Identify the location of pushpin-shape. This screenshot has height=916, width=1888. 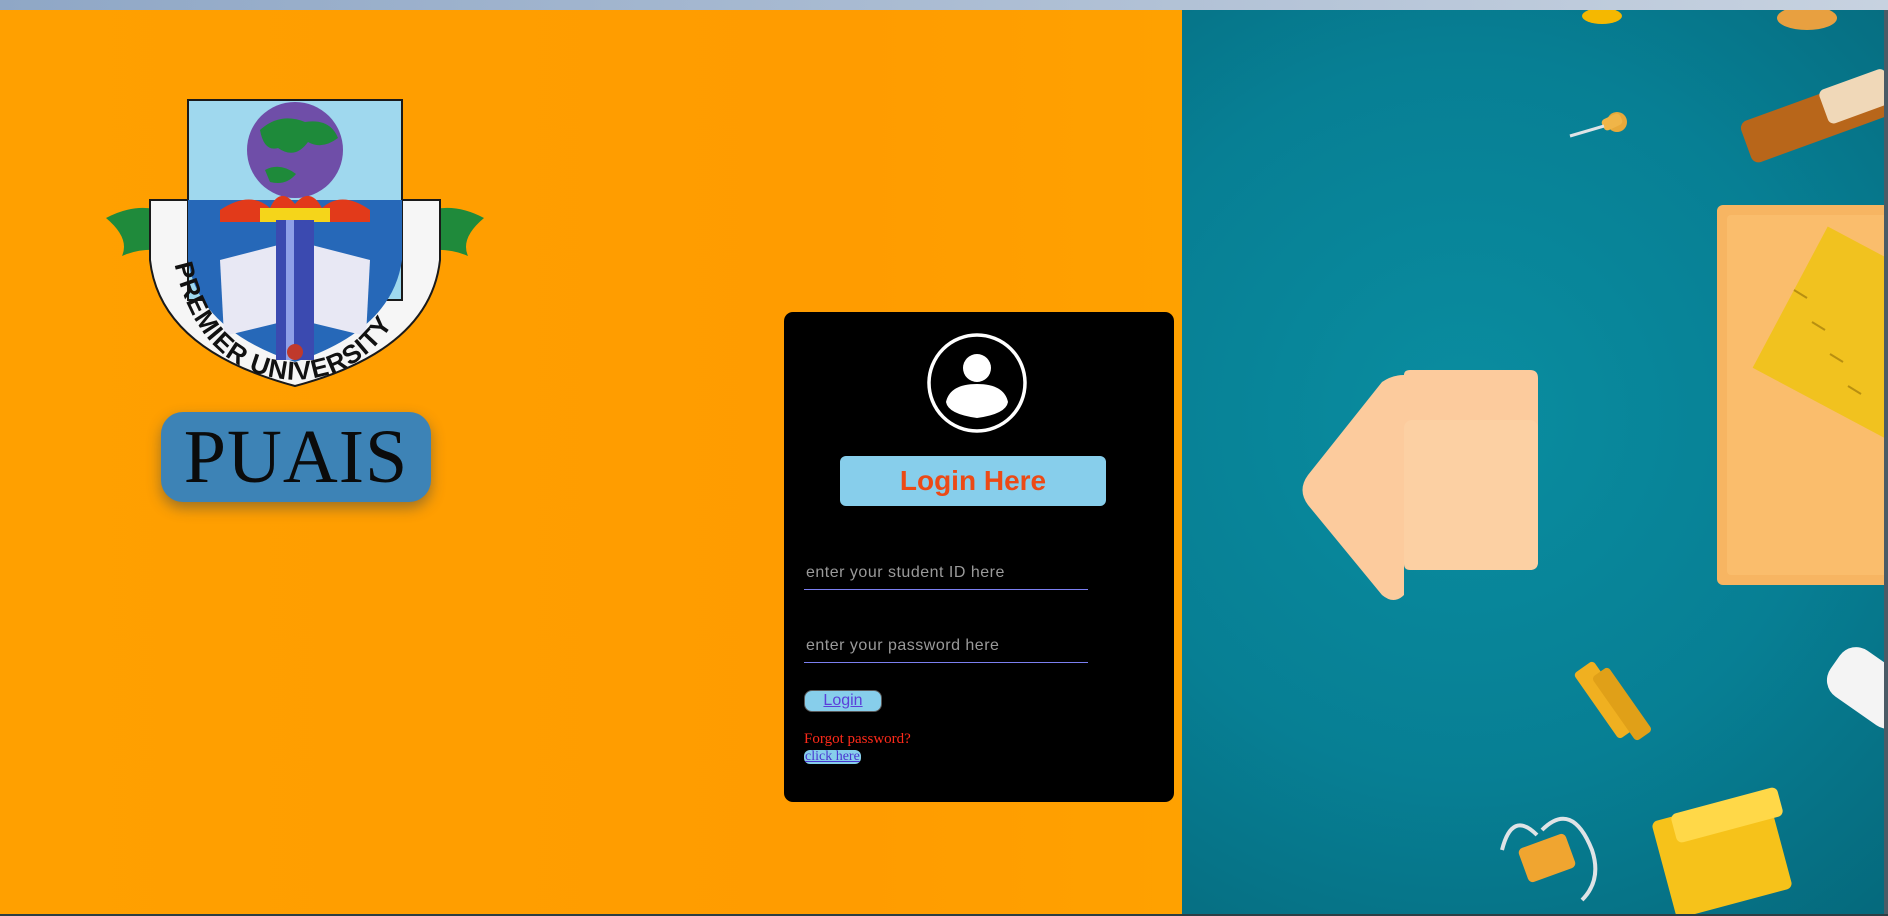
(1598, 125).